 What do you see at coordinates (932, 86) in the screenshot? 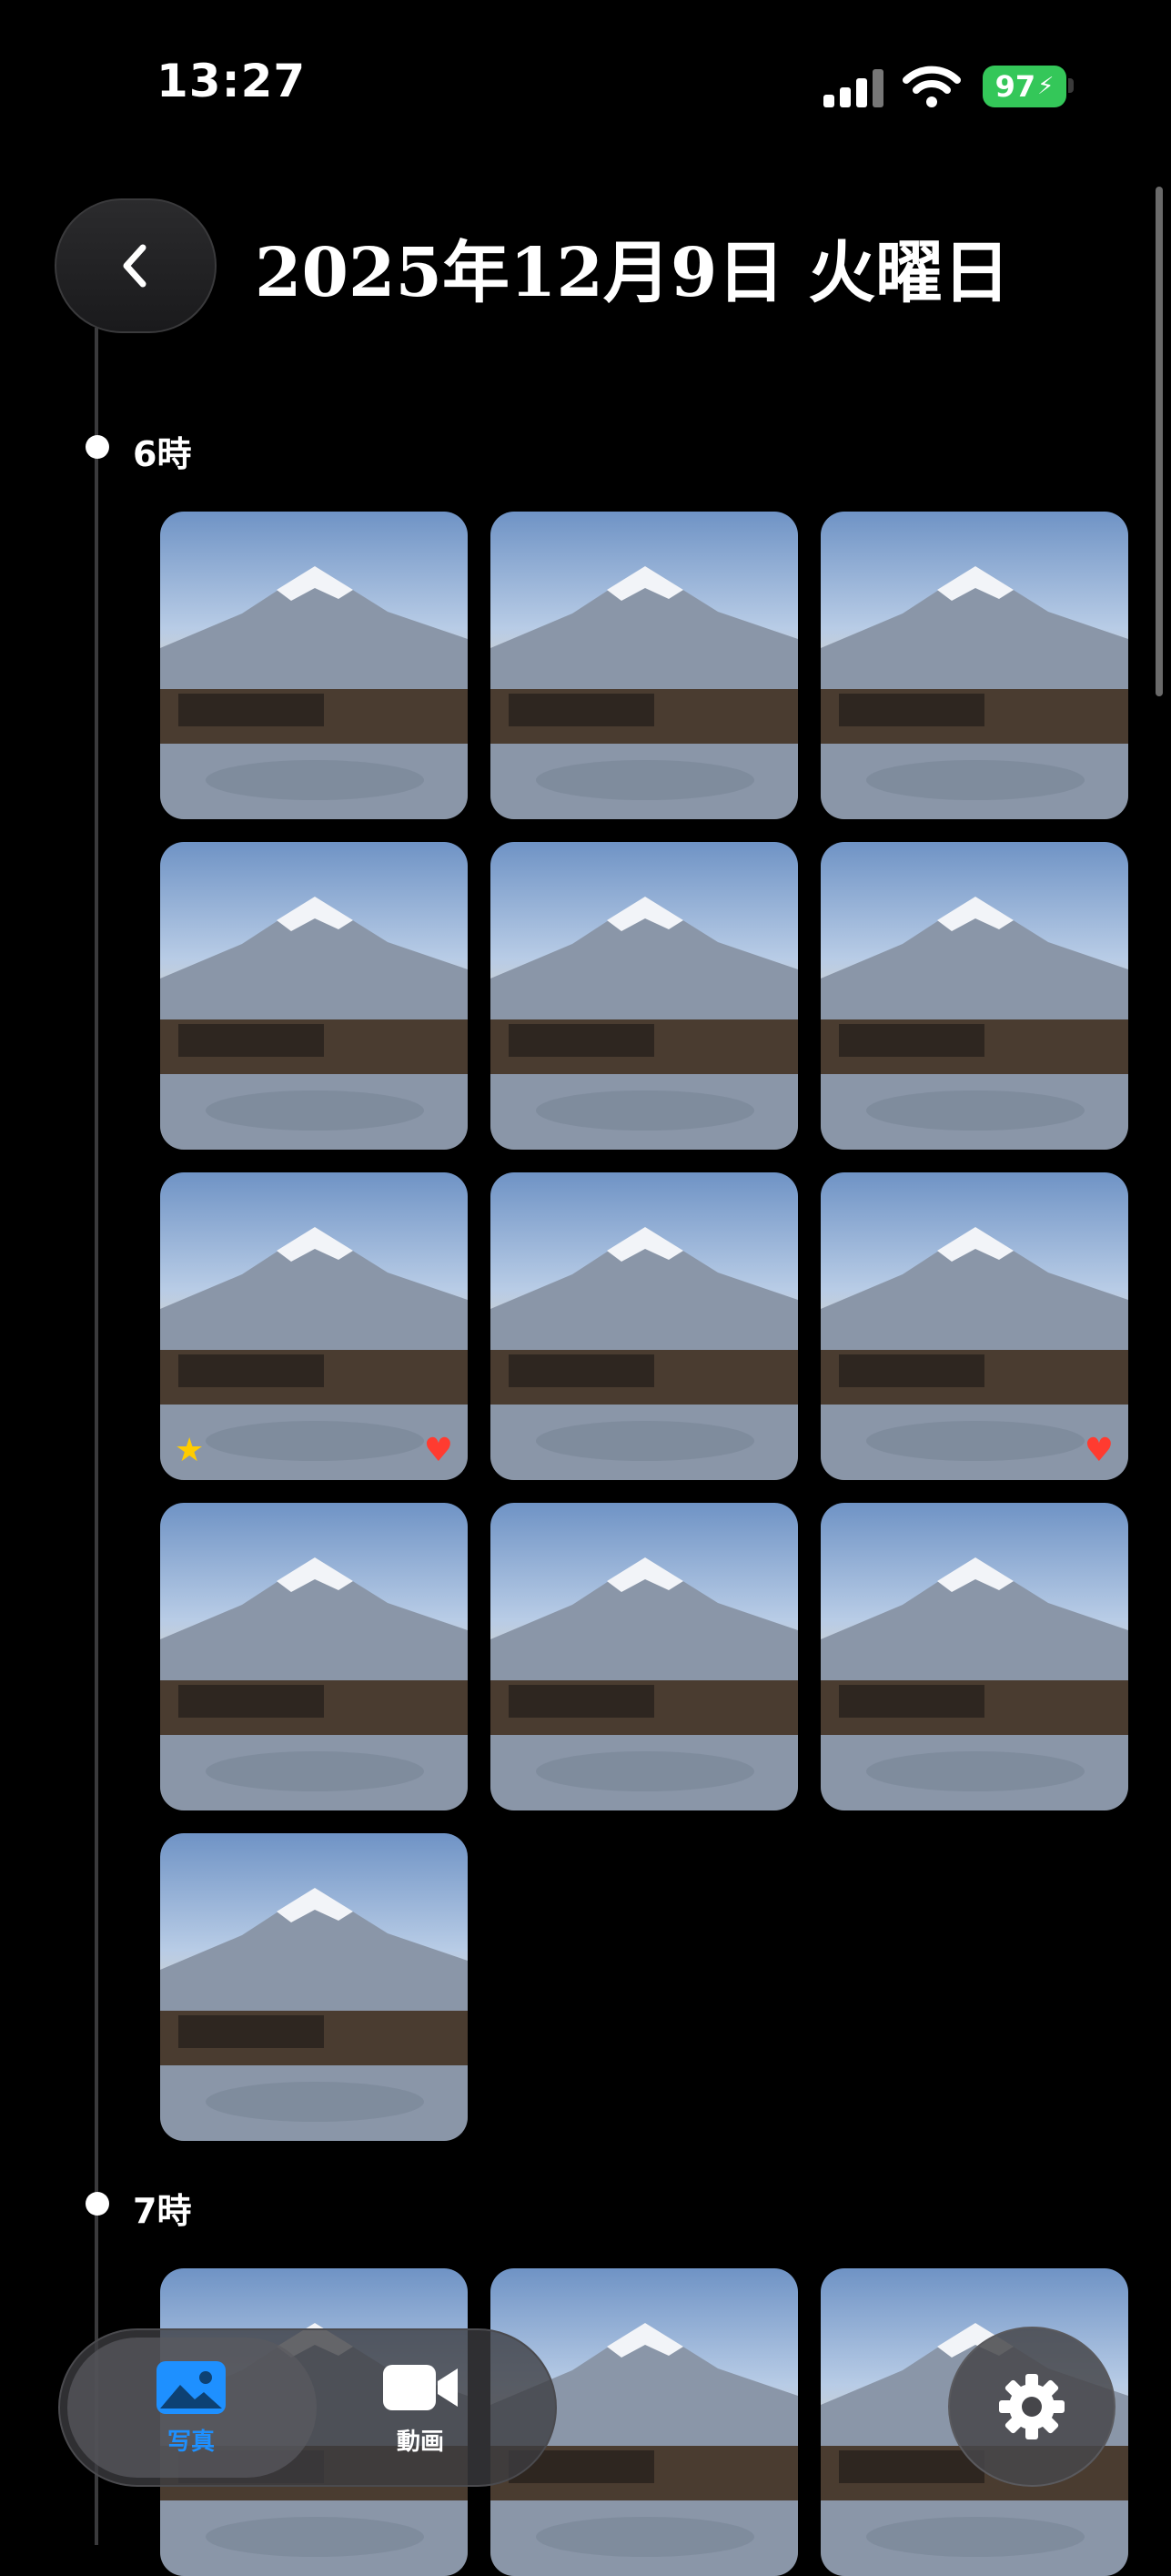
I see `wifi-icon` at bounding box center [932, 86].